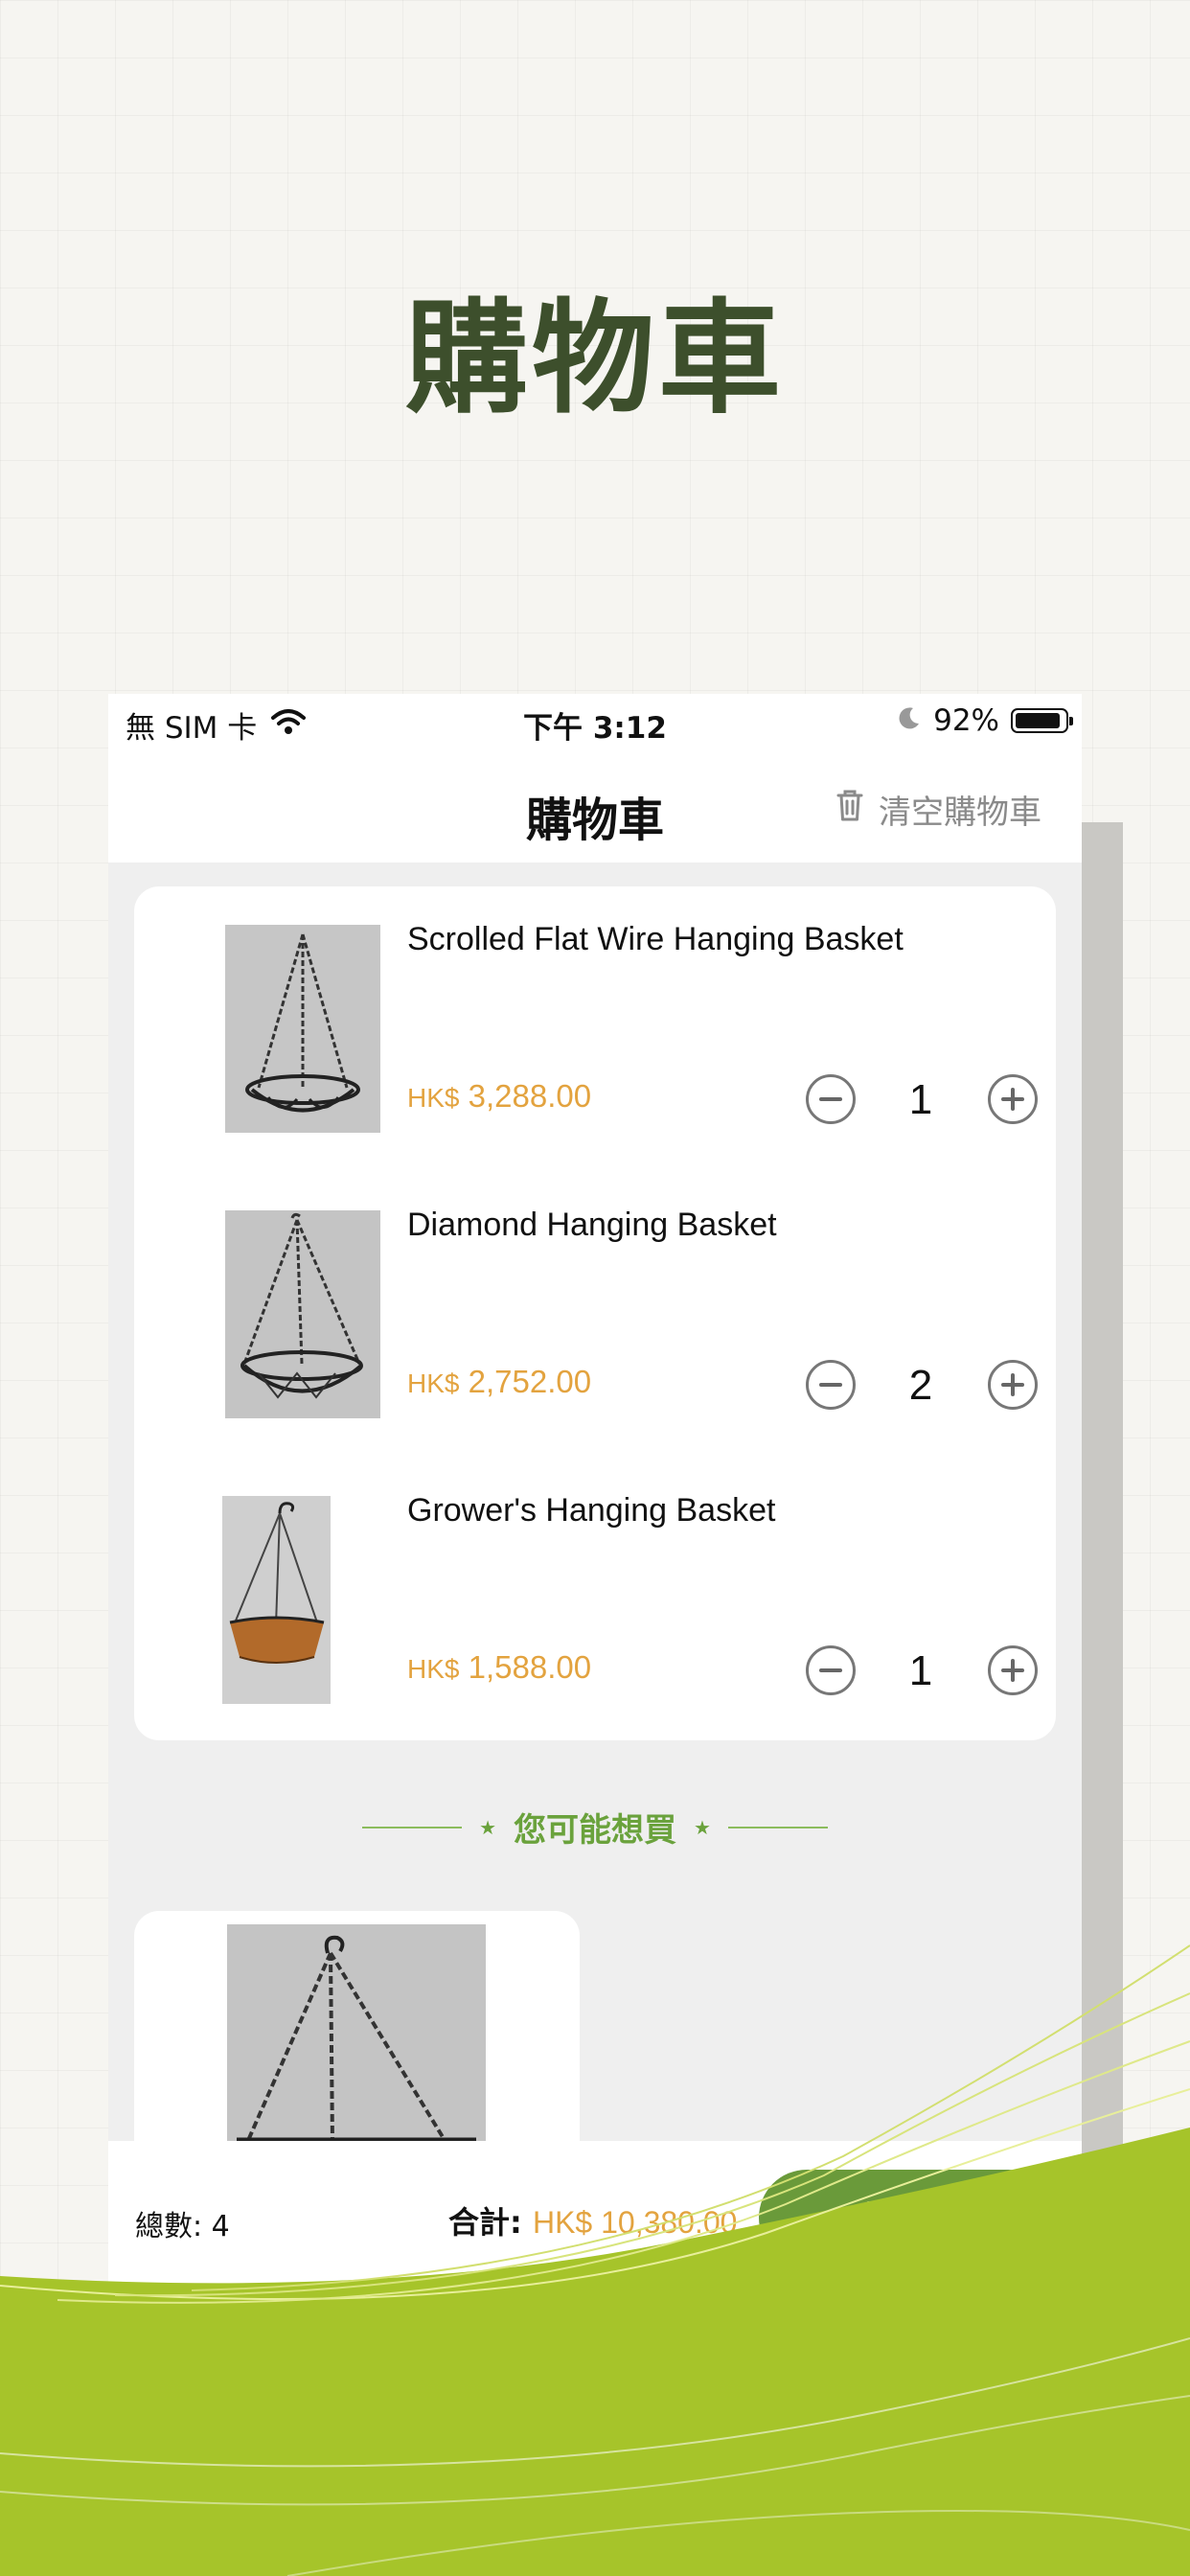 The height and width of the screenshot is (2576, 1190). I want to click on nav-bar: 購物車 清空購物車, so click(595, 806).